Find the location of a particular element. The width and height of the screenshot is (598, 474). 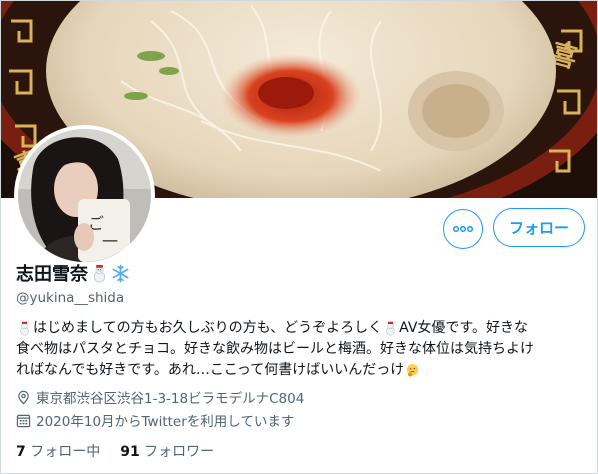

followers-count: 91 is located at coordinates (130, 452).